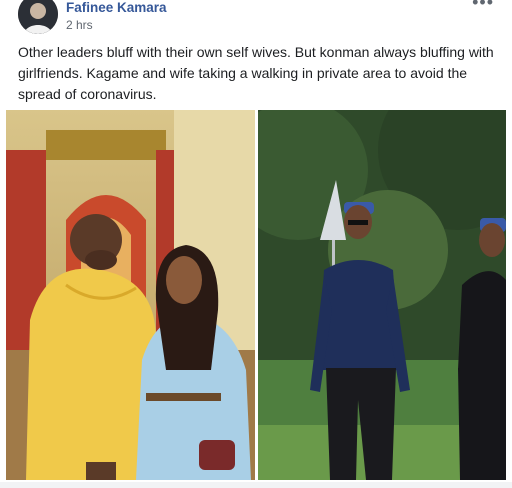  What do you see at coordinates (79, 25) in the screenshot?
I see `post-timestamp: 2 hrs` at bounding box center [79, 25].